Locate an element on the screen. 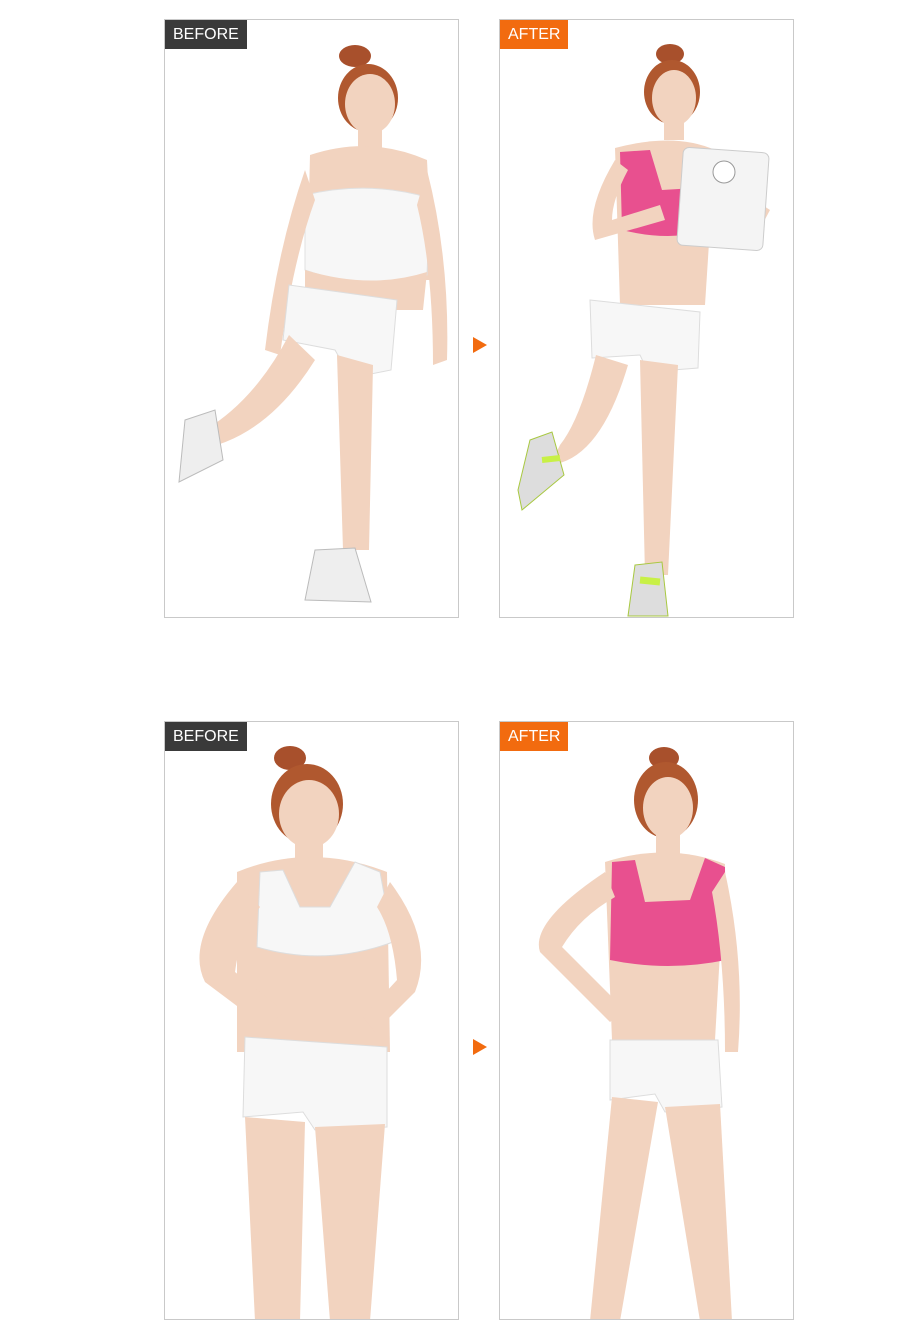  after-photo-2: AFTER is located at coordinates (646, 1020).